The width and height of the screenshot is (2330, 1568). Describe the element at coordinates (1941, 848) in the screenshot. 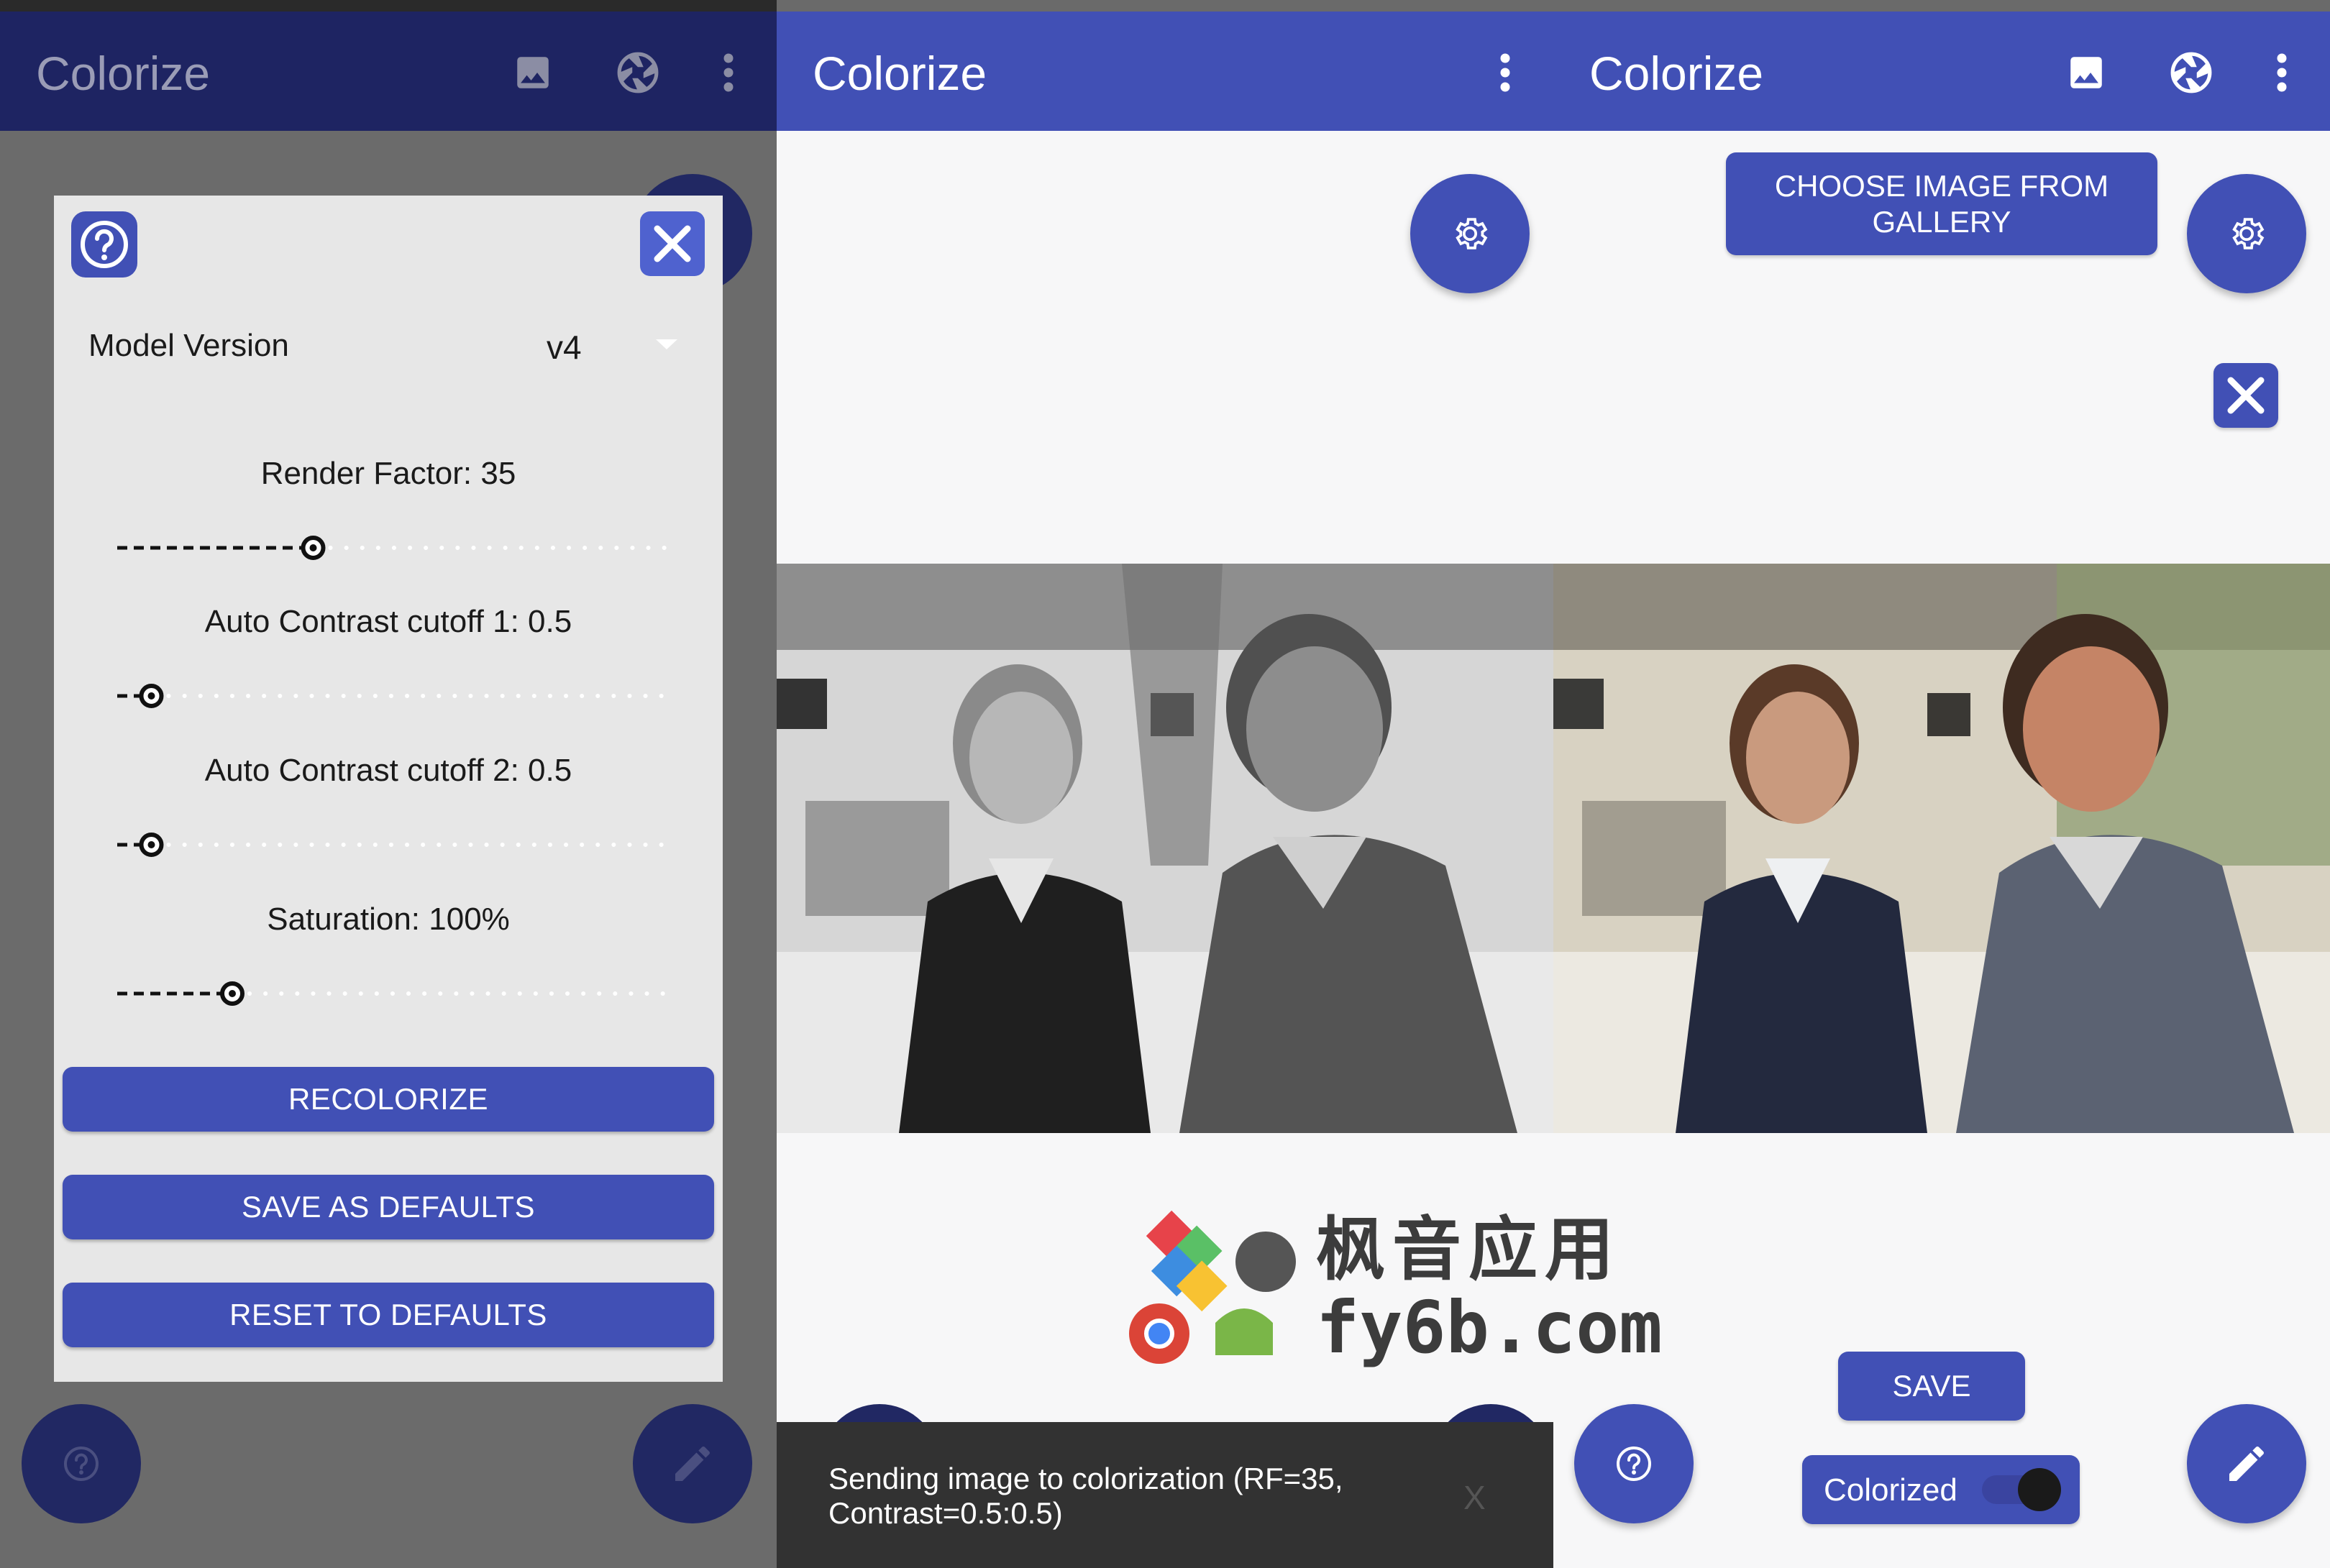

I see `colorized-photo` at that location.